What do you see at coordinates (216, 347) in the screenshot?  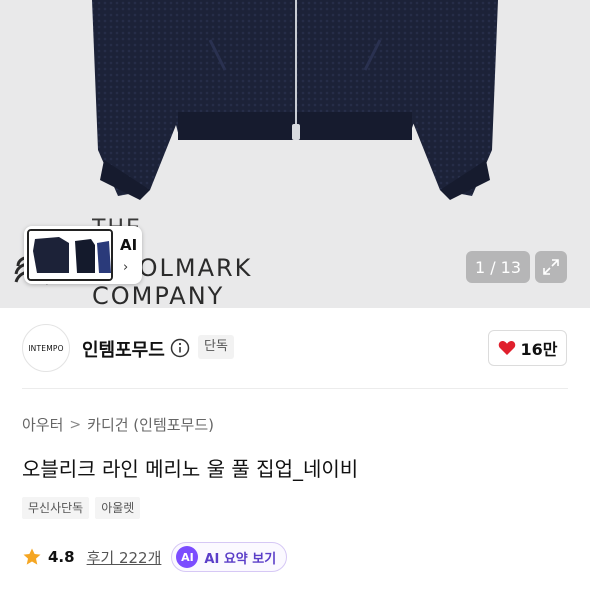 I see `exclusive-badge: 단독` at bounding box center [216, 347].